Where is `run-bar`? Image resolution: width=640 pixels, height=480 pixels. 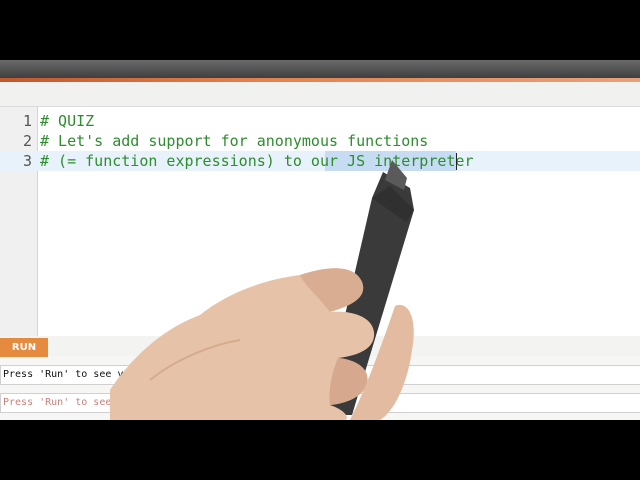 run-bar is located at coordinates (320, 346).